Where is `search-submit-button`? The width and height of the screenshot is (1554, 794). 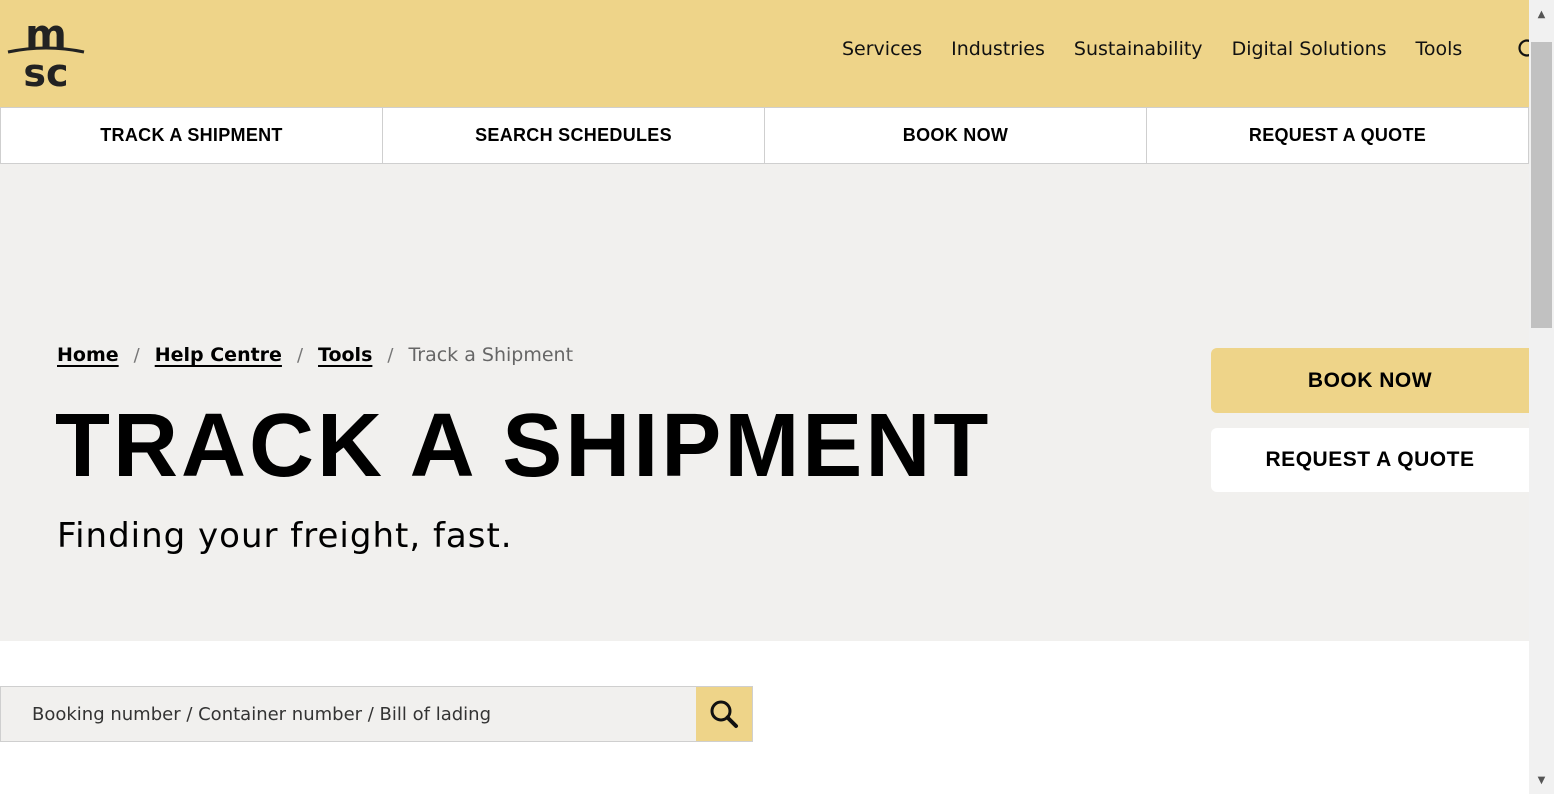
search-submit-button is located at coordinates (724, 714).